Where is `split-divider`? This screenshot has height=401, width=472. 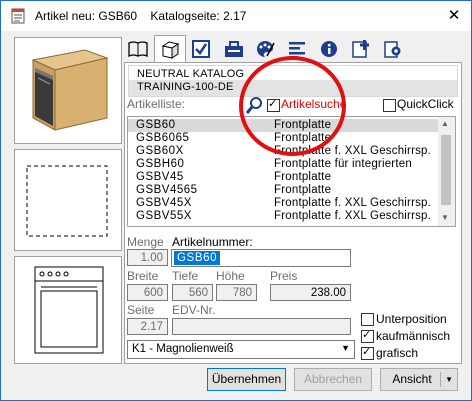 split-divider is located at coordinates (440, 379).